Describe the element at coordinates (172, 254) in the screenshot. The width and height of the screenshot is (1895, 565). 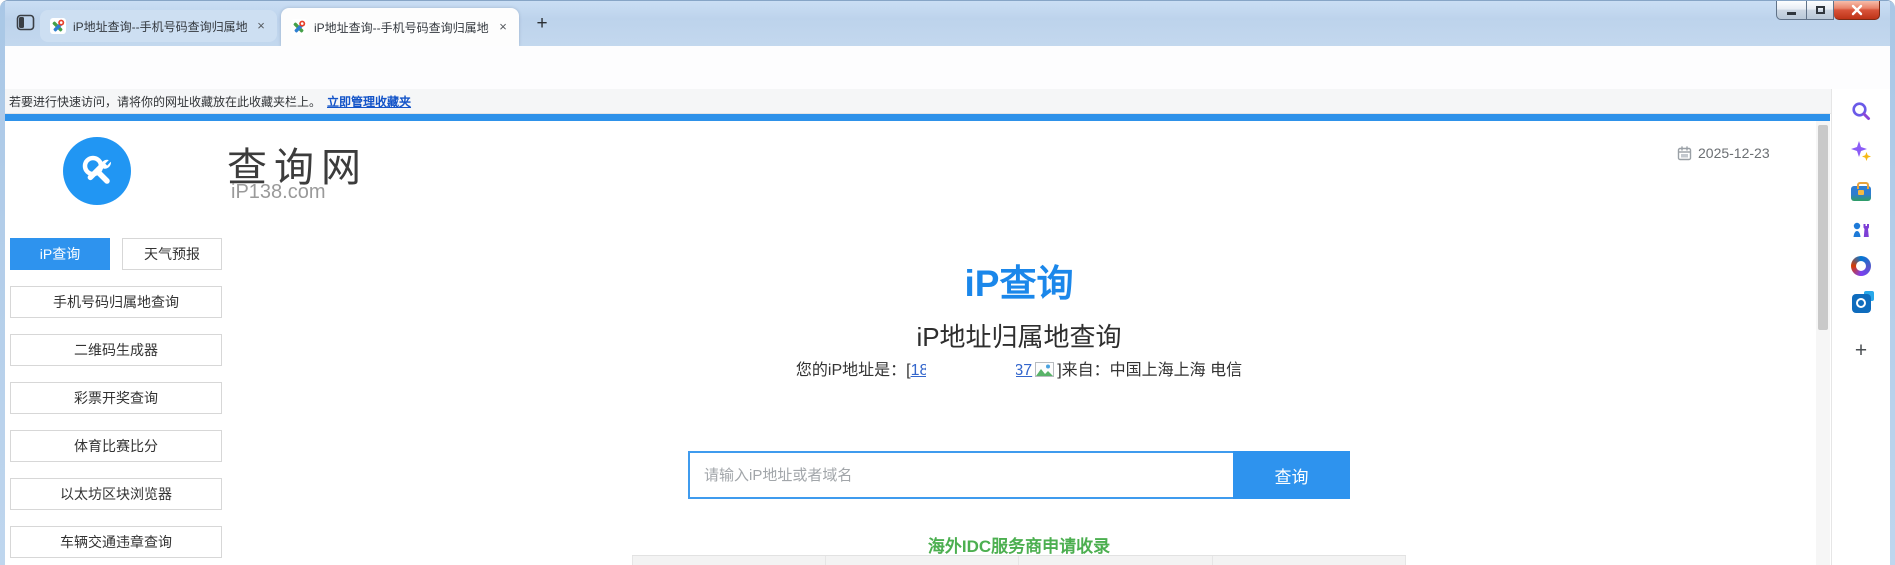
I see `sidebar-item-weather: 天气预报` at that location.